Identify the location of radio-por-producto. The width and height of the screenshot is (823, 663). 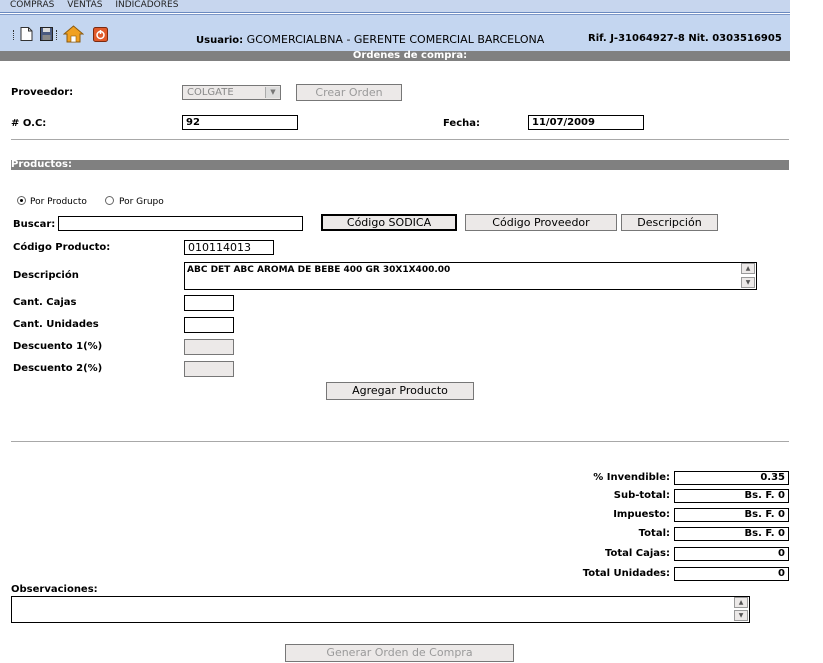
(21, 200).